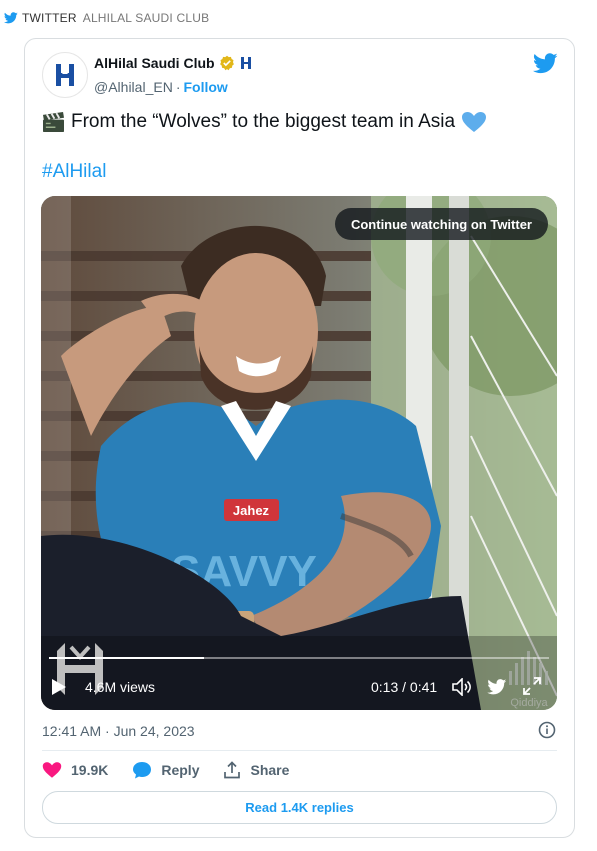 The width and height of the screenshot is (597, 851). Describe the element at coordinates (474, 122) in the screenshot. I see `blue-heart-emoji-icon` at that location.